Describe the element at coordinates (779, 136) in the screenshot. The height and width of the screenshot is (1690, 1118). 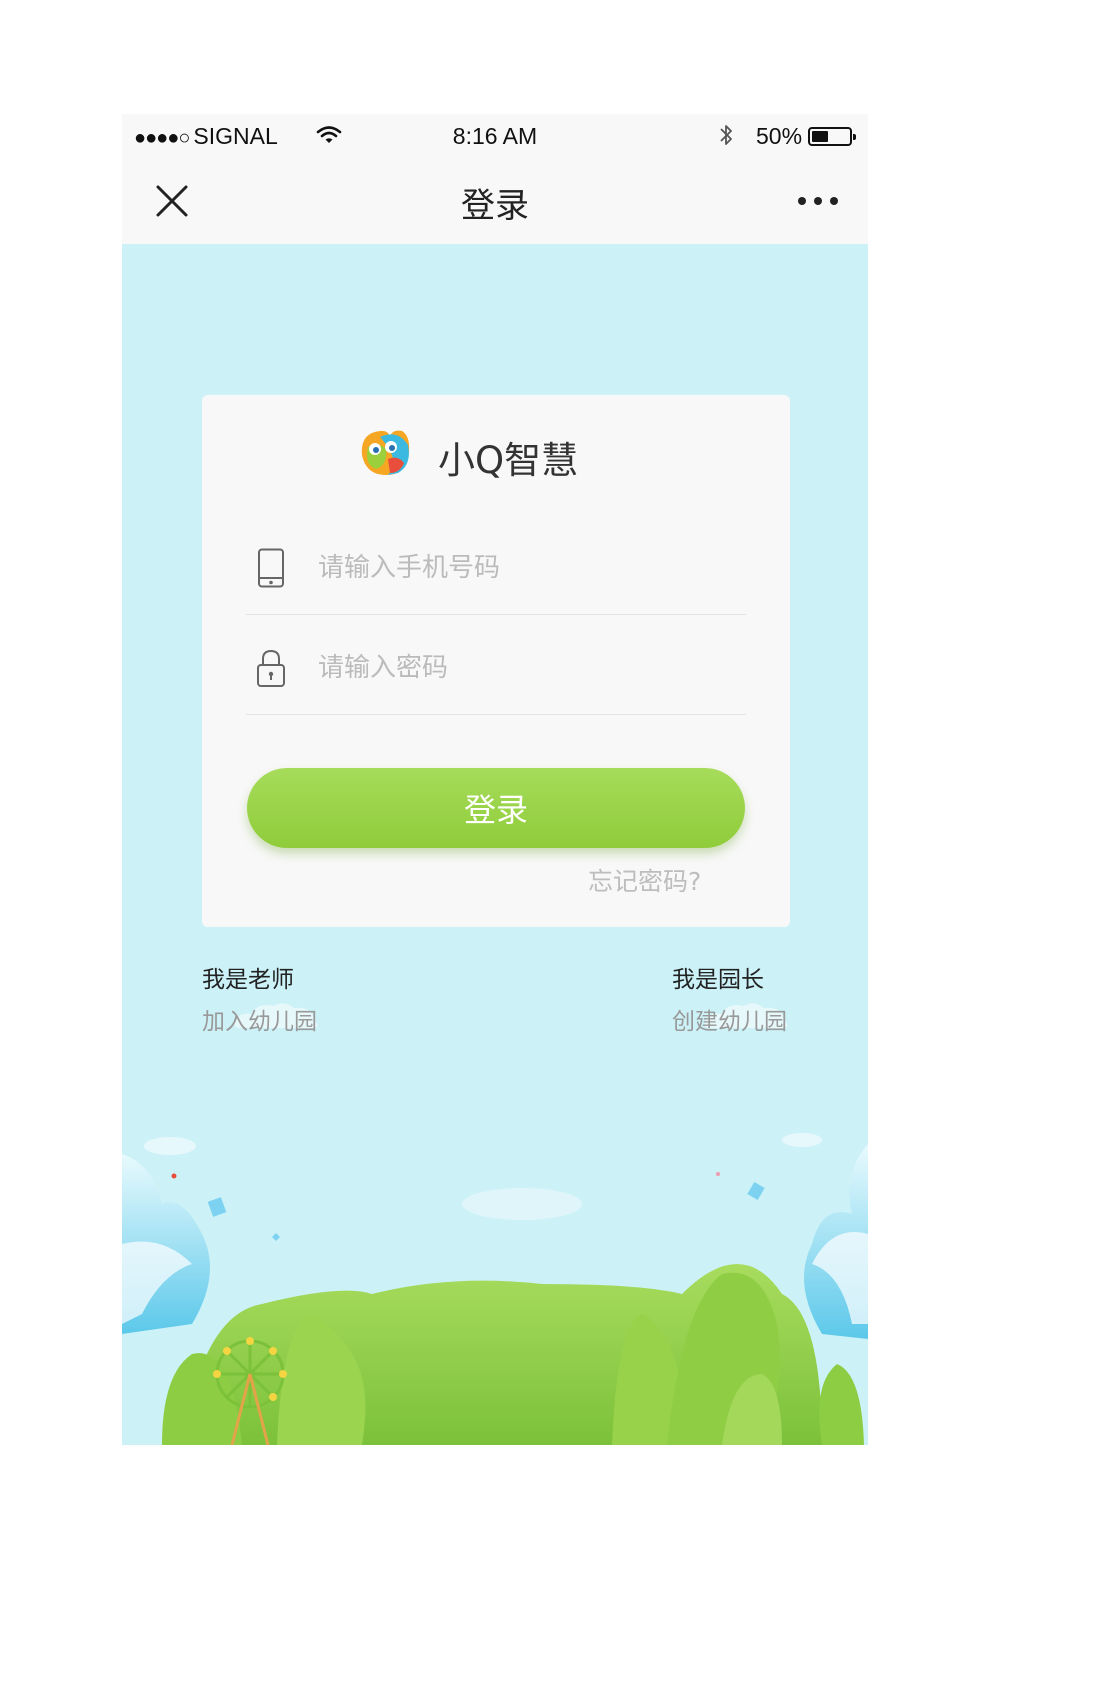
I see `battery-percentage: 50%` at that location.